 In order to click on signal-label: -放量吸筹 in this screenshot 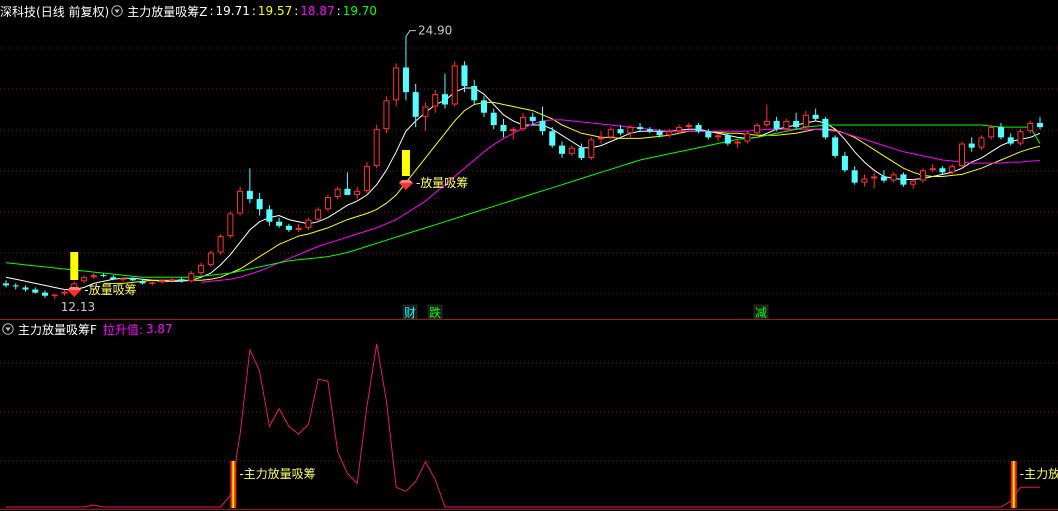, I will do `click(442, 182)`.